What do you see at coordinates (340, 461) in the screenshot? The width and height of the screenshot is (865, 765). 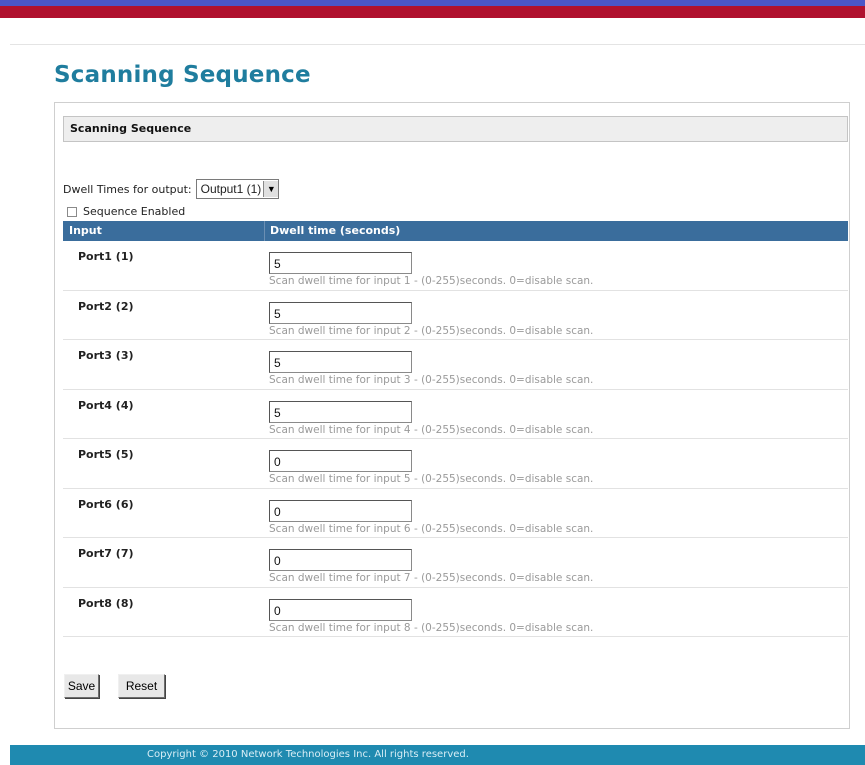 I see `dwell-input-port5: 0` at bounding box center [340, 461].